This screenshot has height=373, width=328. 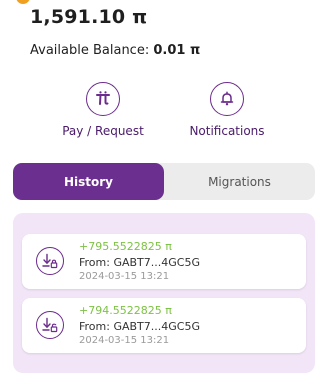 What do you see at coordinates (125, 310) in the screenshot?
I see `transaction-amount: +794.5522825 π` at bounding box center [125, 310].